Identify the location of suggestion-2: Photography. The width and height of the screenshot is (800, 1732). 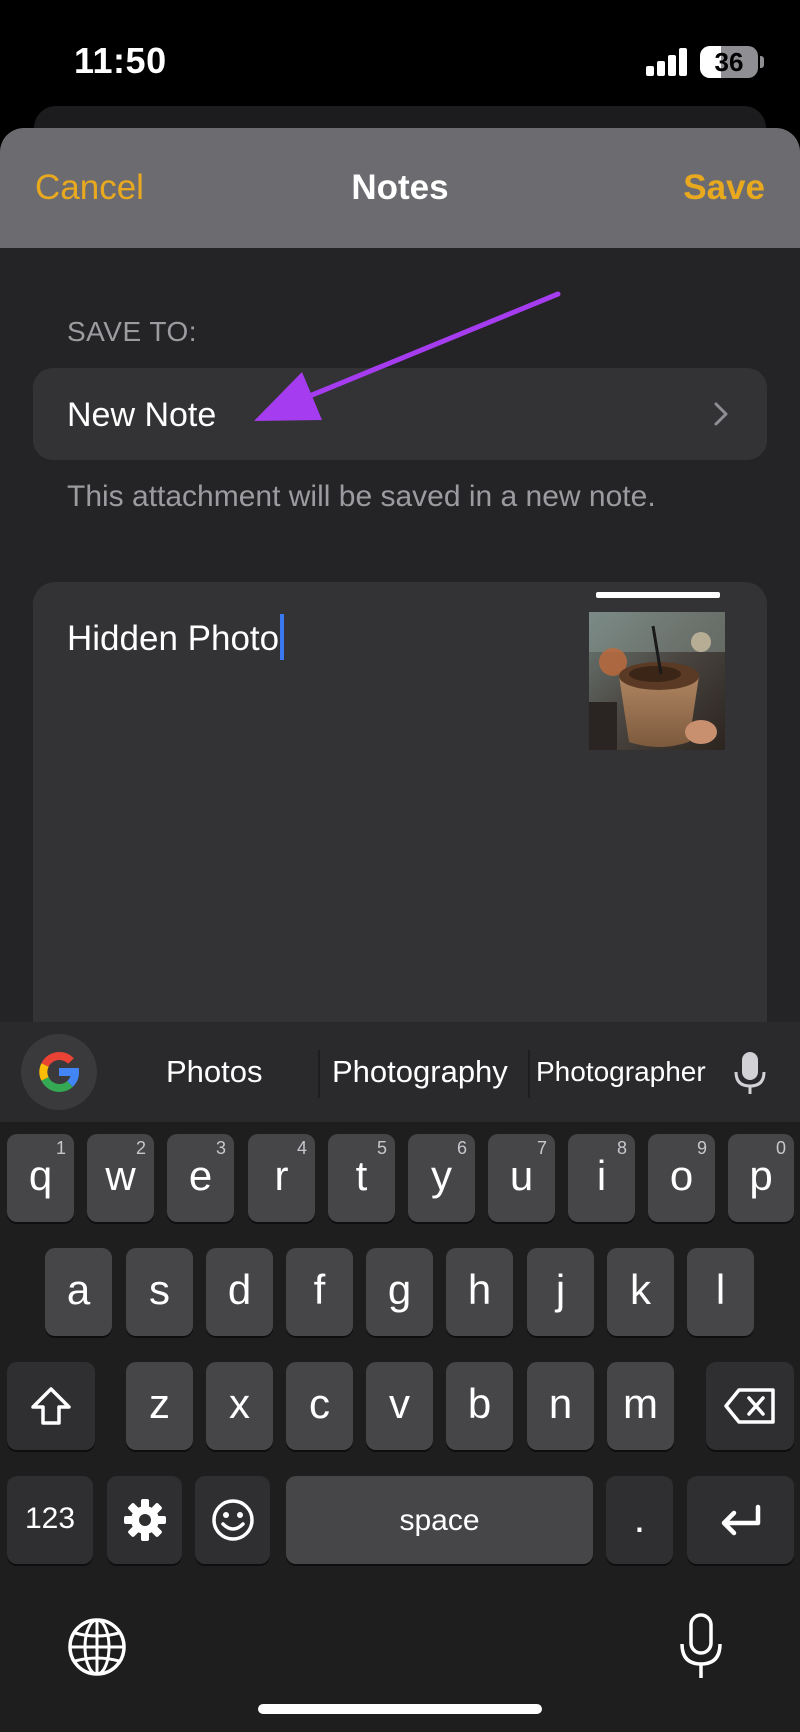
(420, 1072).